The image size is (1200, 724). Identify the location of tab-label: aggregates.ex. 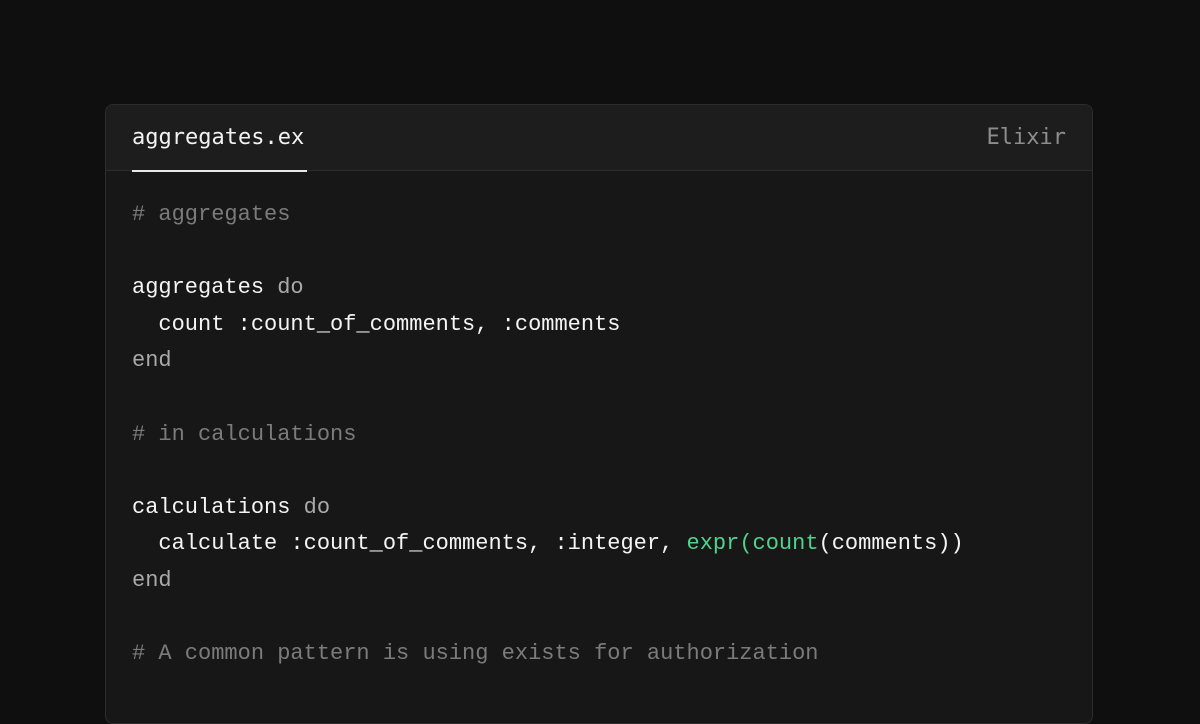
(218, 137).